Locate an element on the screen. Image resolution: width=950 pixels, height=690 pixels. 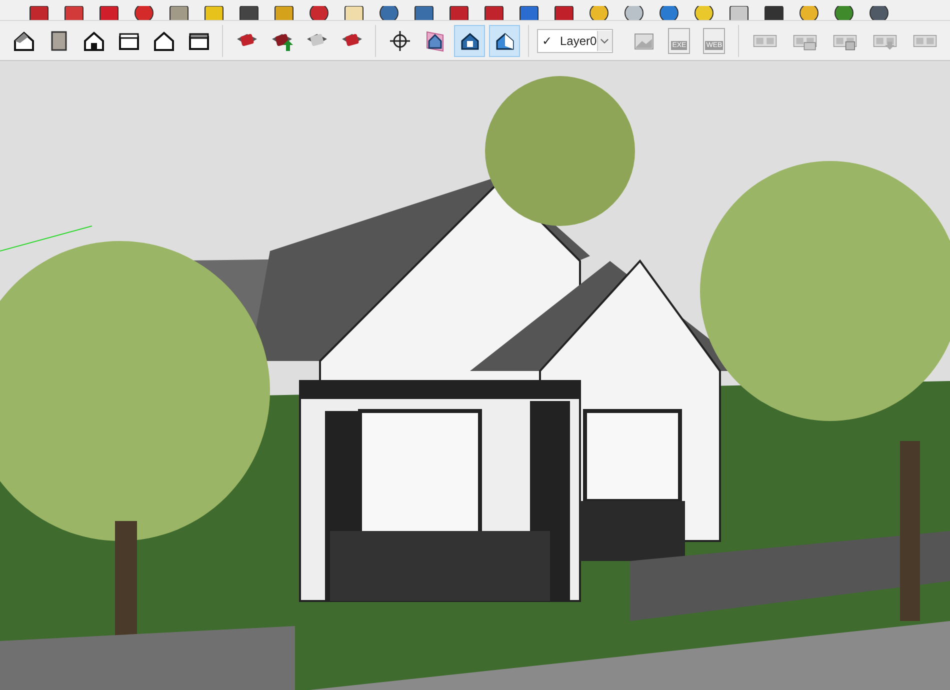
textured-style-button is located at coordinates (504, 40).